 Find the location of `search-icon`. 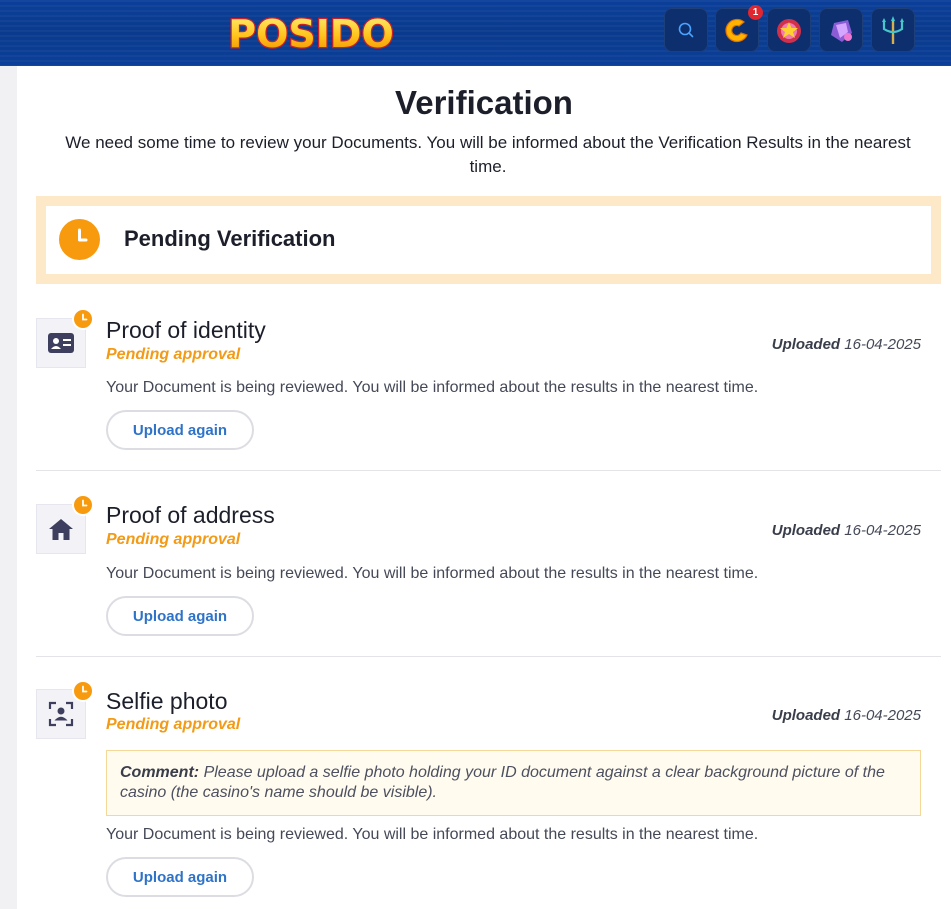

search-icon is located at coordinates (686, 30).